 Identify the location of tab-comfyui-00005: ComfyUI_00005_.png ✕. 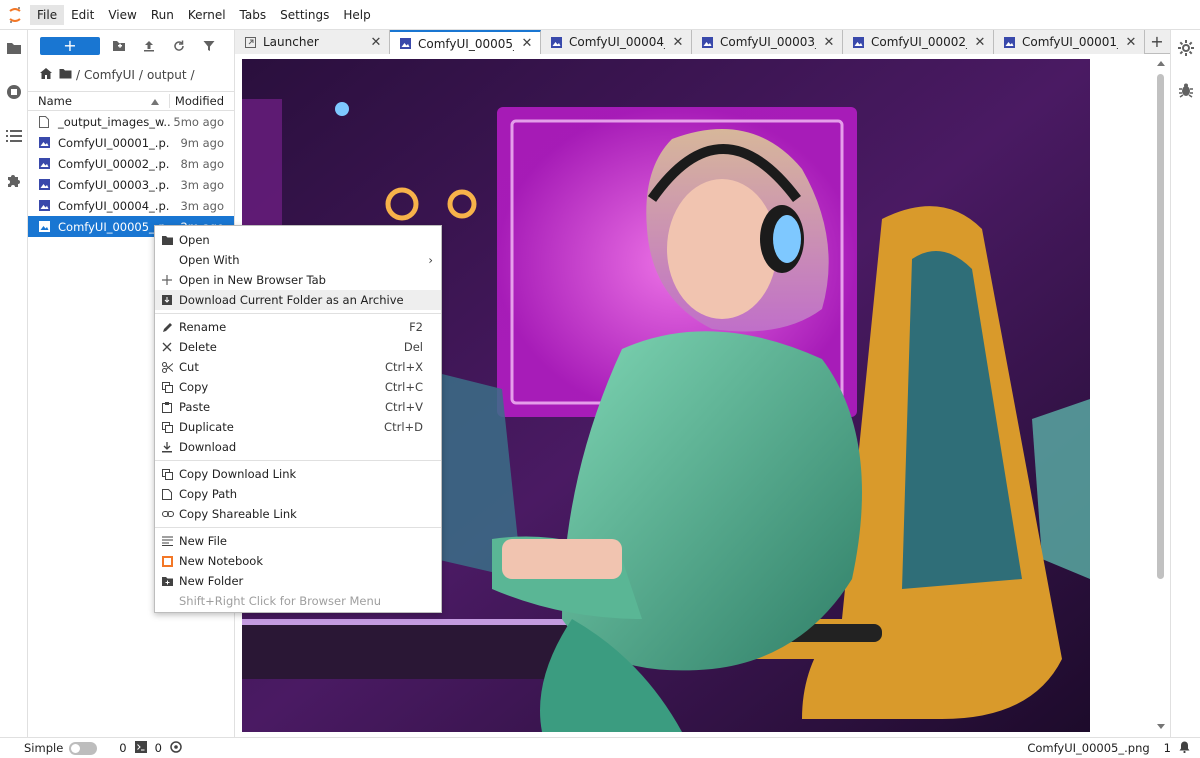
(465, 42).